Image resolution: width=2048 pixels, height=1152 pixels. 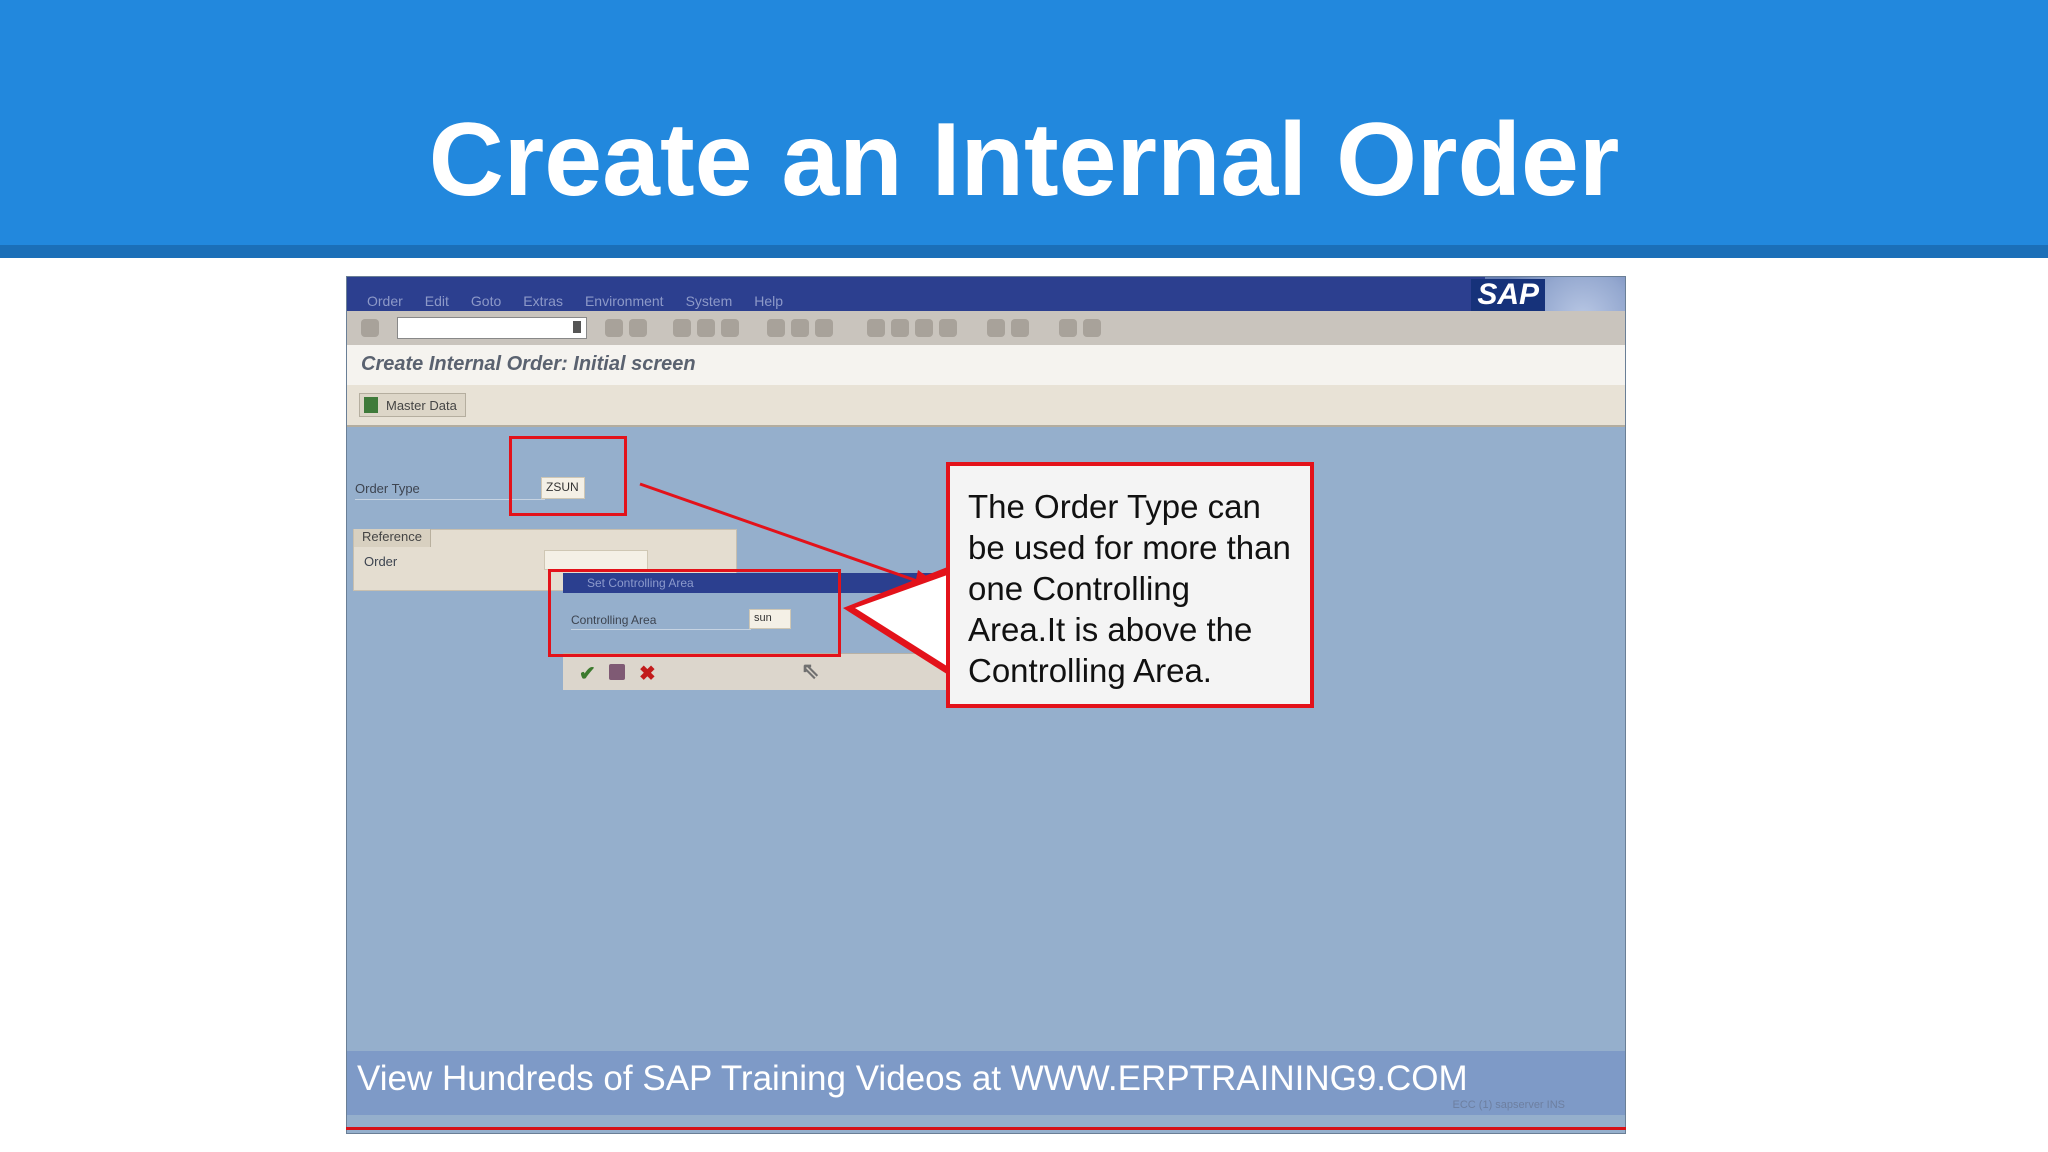 I want to click on arrow-line-order-type, so click(x=780, y=533).